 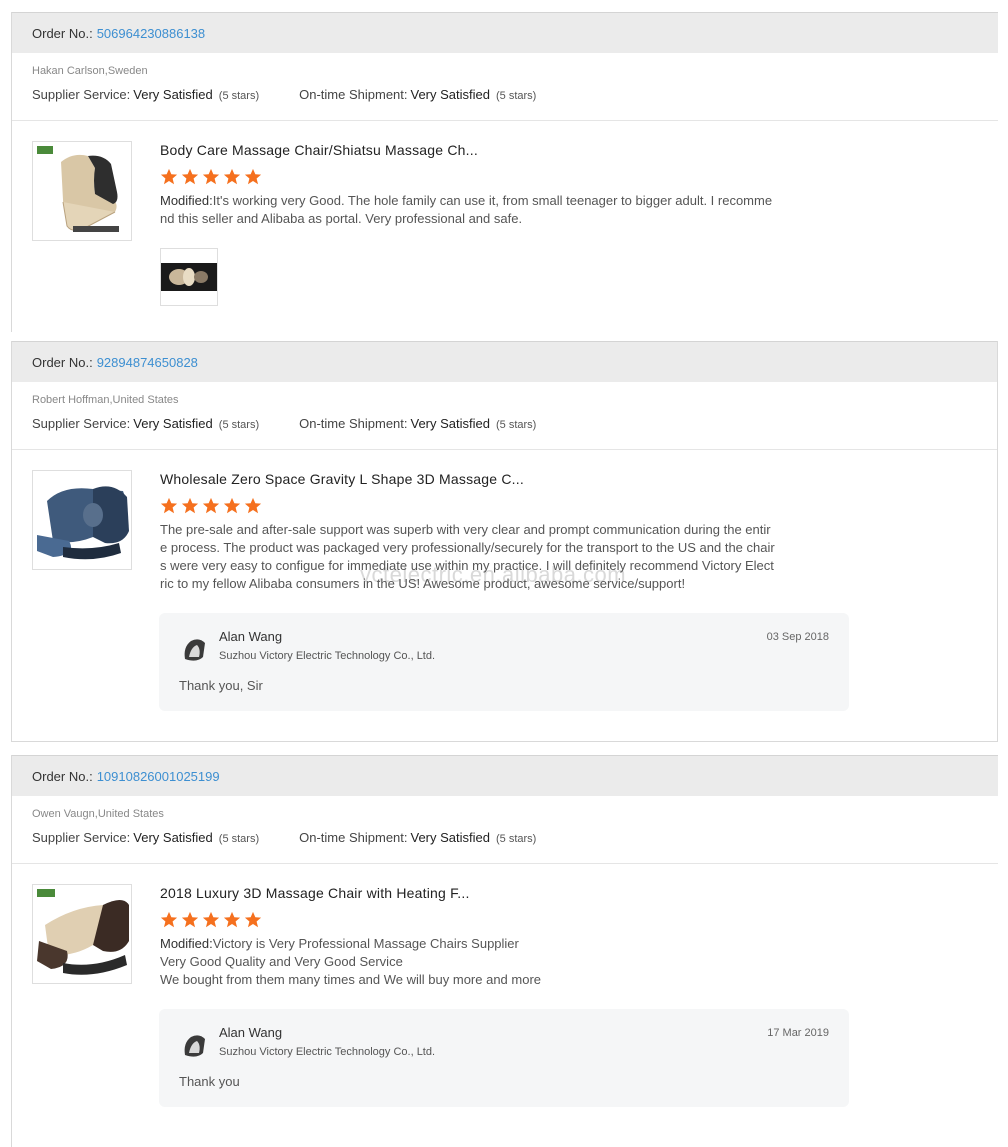 What do you see at coordinates (98, 814) in the screenshot?
I see `buyer-name: Owen Vaugn,United States` at bounding box center [98, 814].